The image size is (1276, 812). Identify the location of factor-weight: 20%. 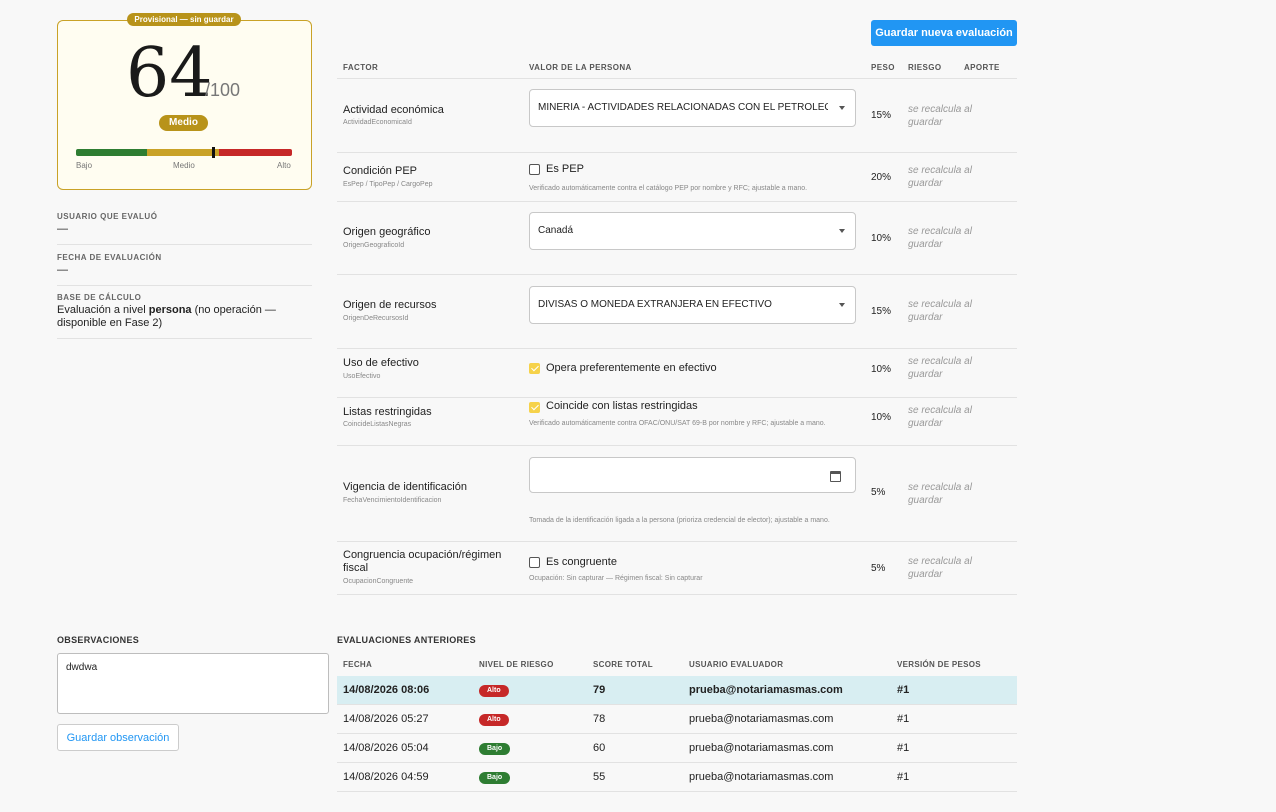
(881, 177).